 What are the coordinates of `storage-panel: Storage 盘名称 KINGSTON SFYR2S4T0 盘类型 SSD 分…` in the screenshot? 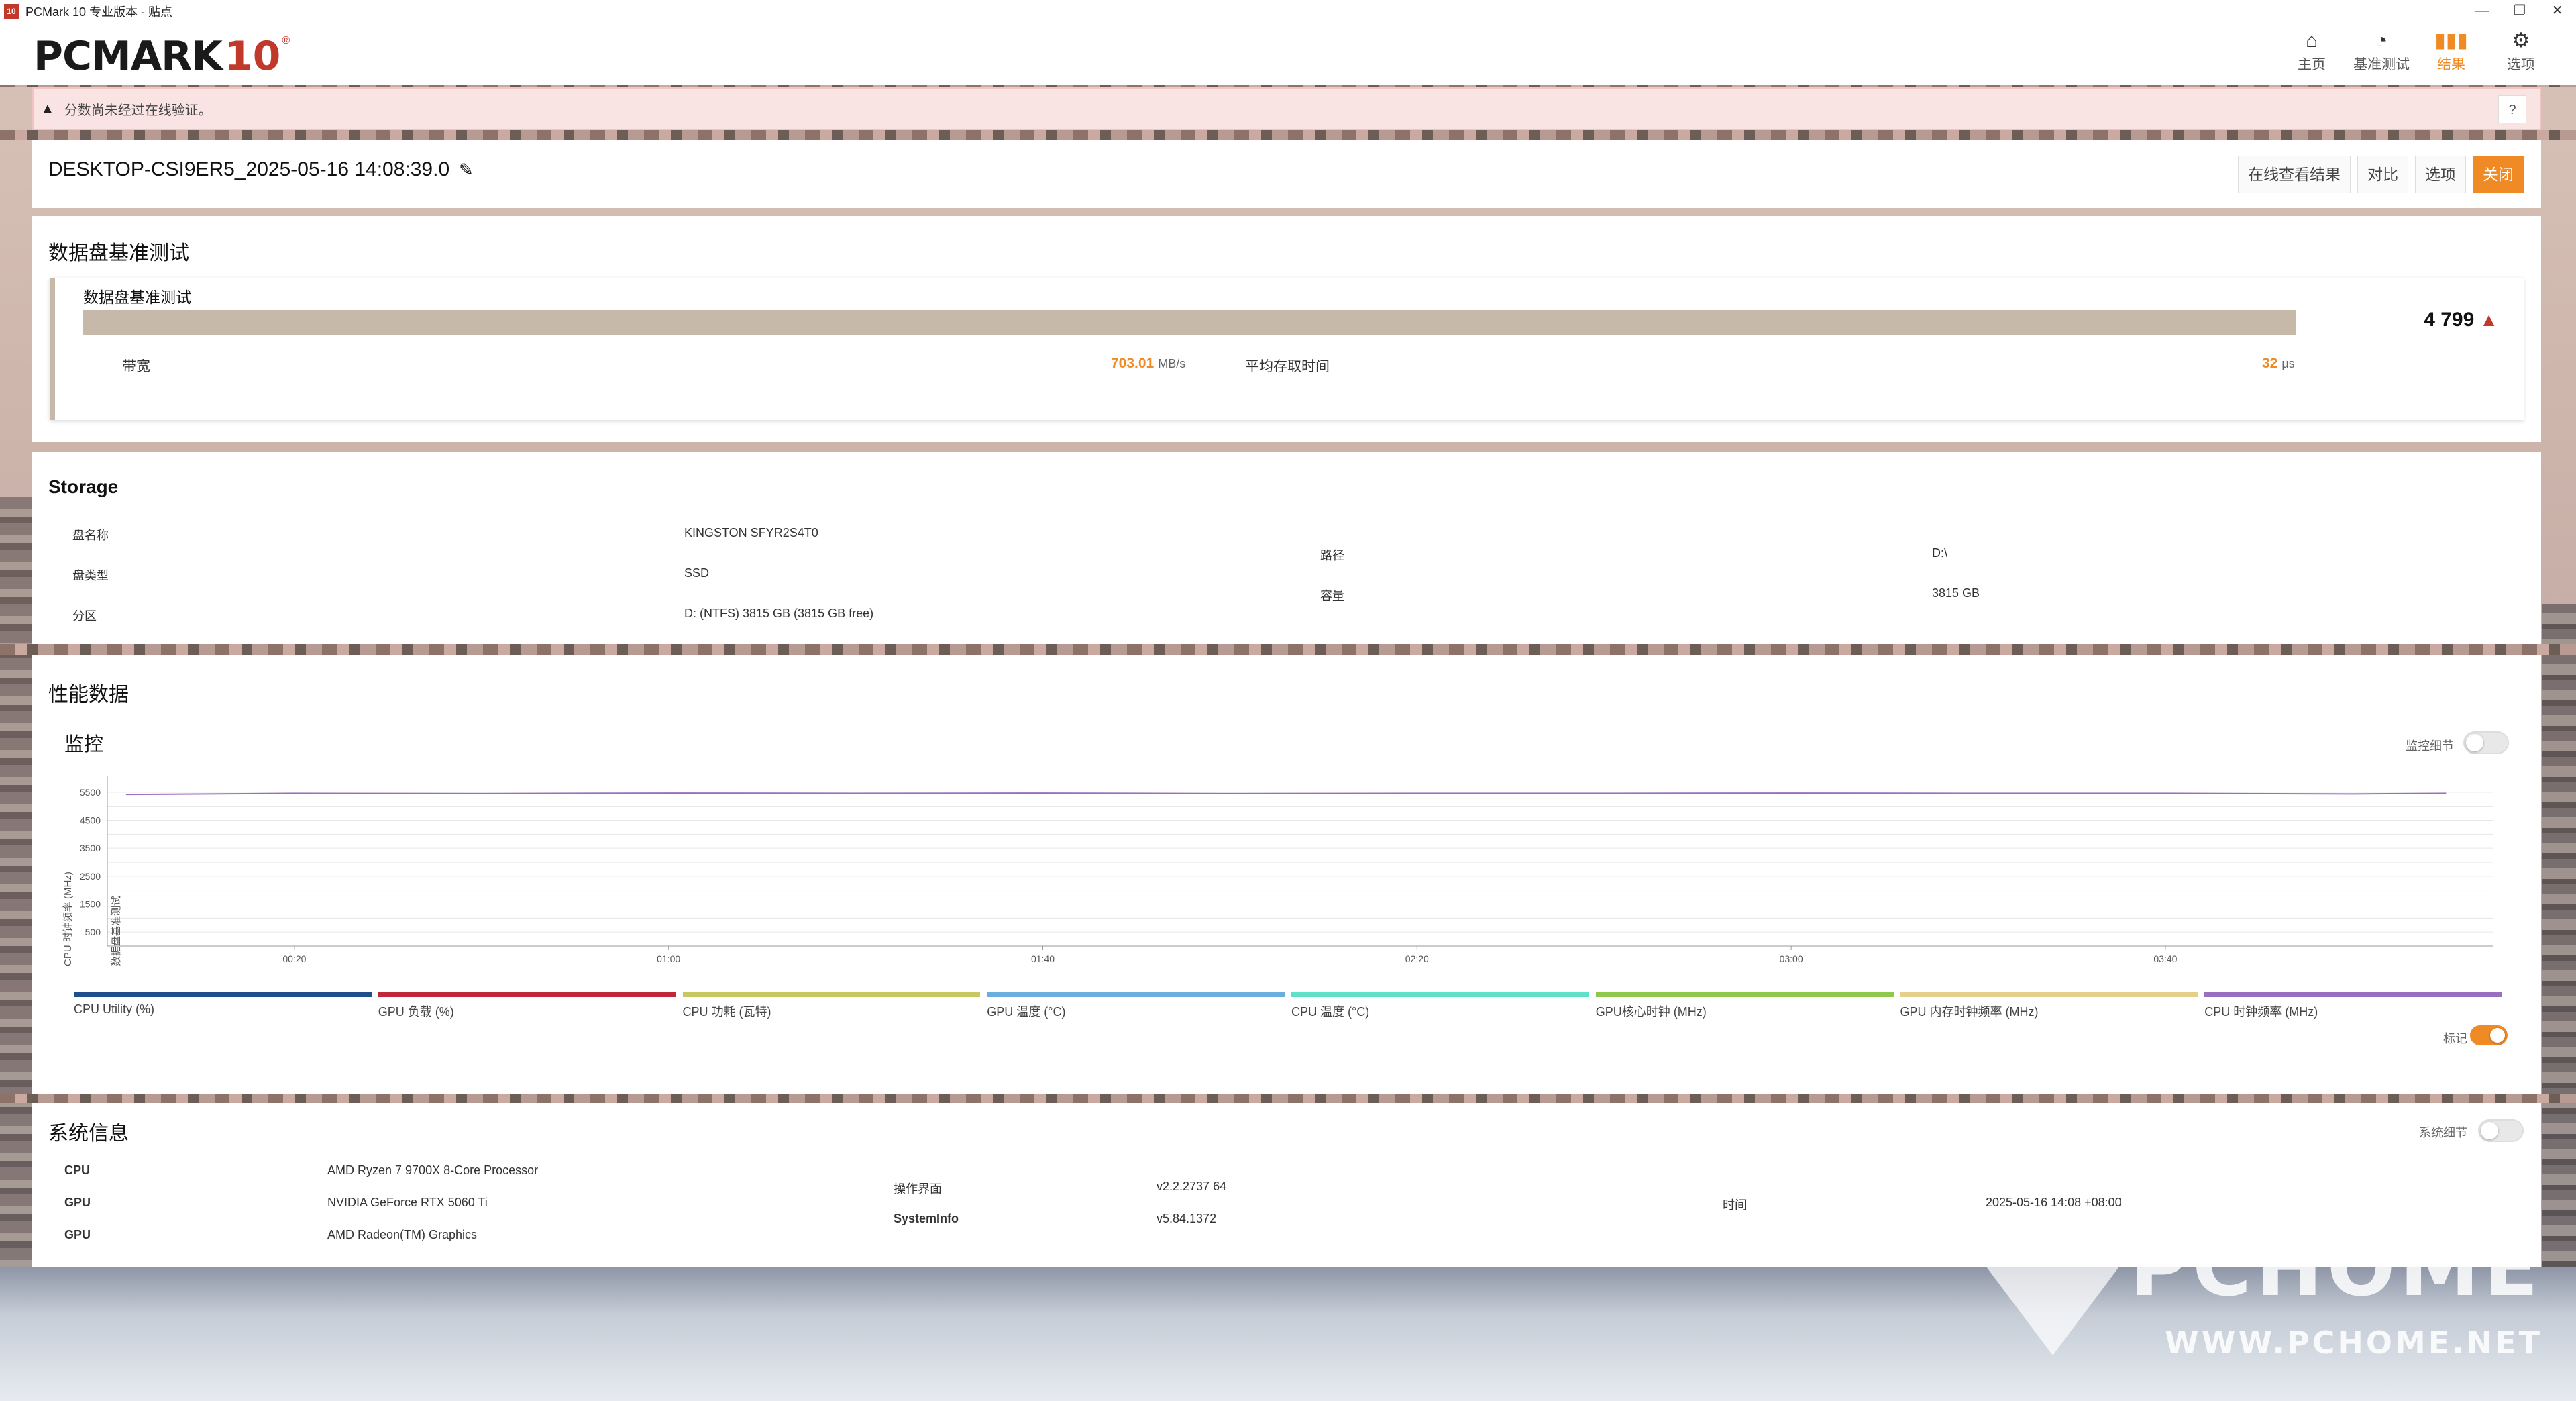 It's located at (1286, 548).